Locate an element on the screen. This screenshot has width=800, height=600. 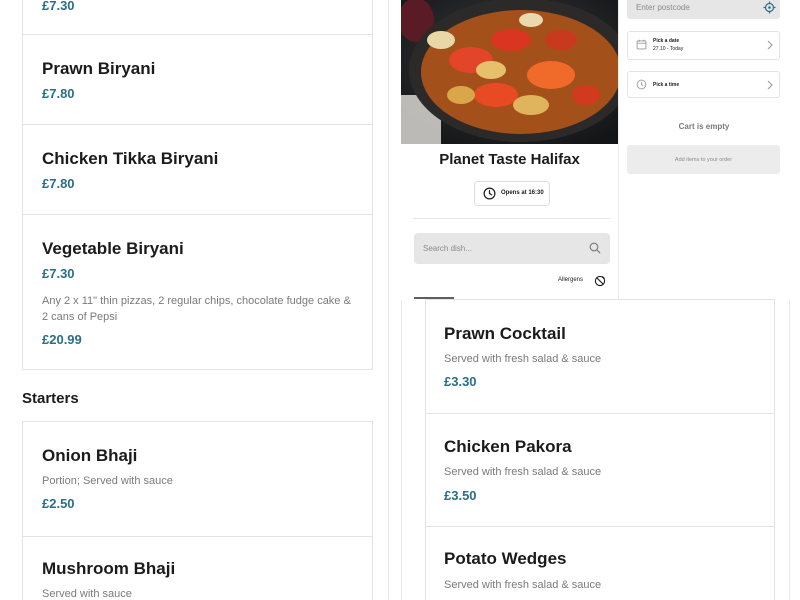
section-title-starters: Starters is located at coordinates (50, 398).